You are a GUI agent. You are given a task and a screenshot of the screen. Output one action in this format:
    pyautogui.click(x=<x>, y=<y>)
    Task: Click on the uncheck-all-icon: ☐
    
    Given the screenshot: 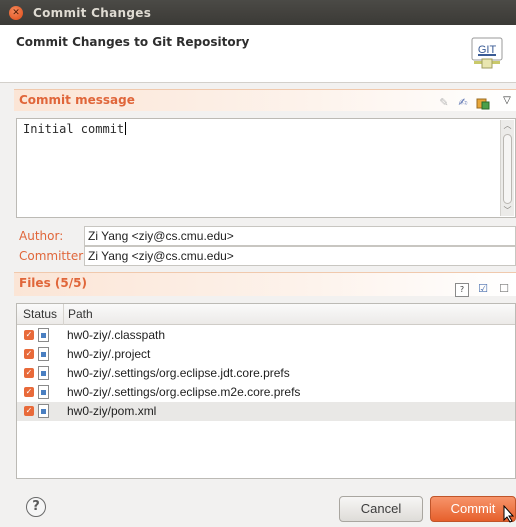 What is the action you would take?
    pyautogui.click(x=504, y=289)
    